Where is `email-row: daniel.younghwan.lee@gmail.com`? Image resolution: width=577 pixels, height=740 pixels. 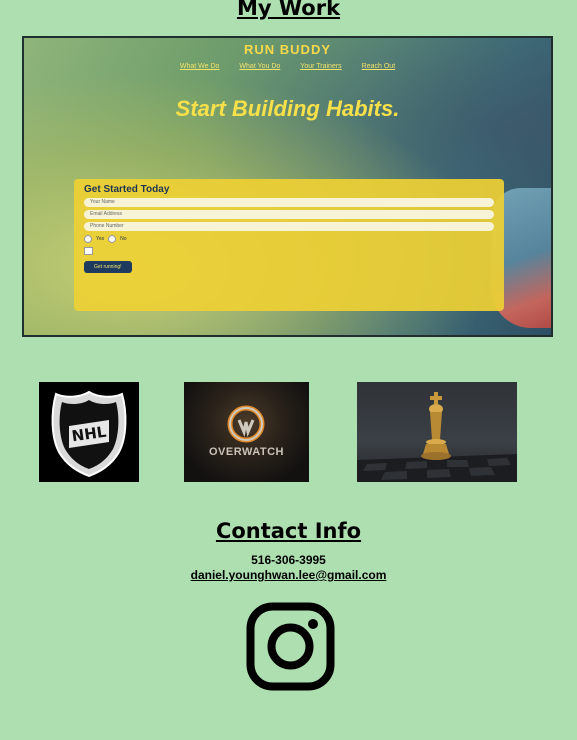
email-row: daniel.younghwan.lee@gmail.com is located at coordinates (288, 575).